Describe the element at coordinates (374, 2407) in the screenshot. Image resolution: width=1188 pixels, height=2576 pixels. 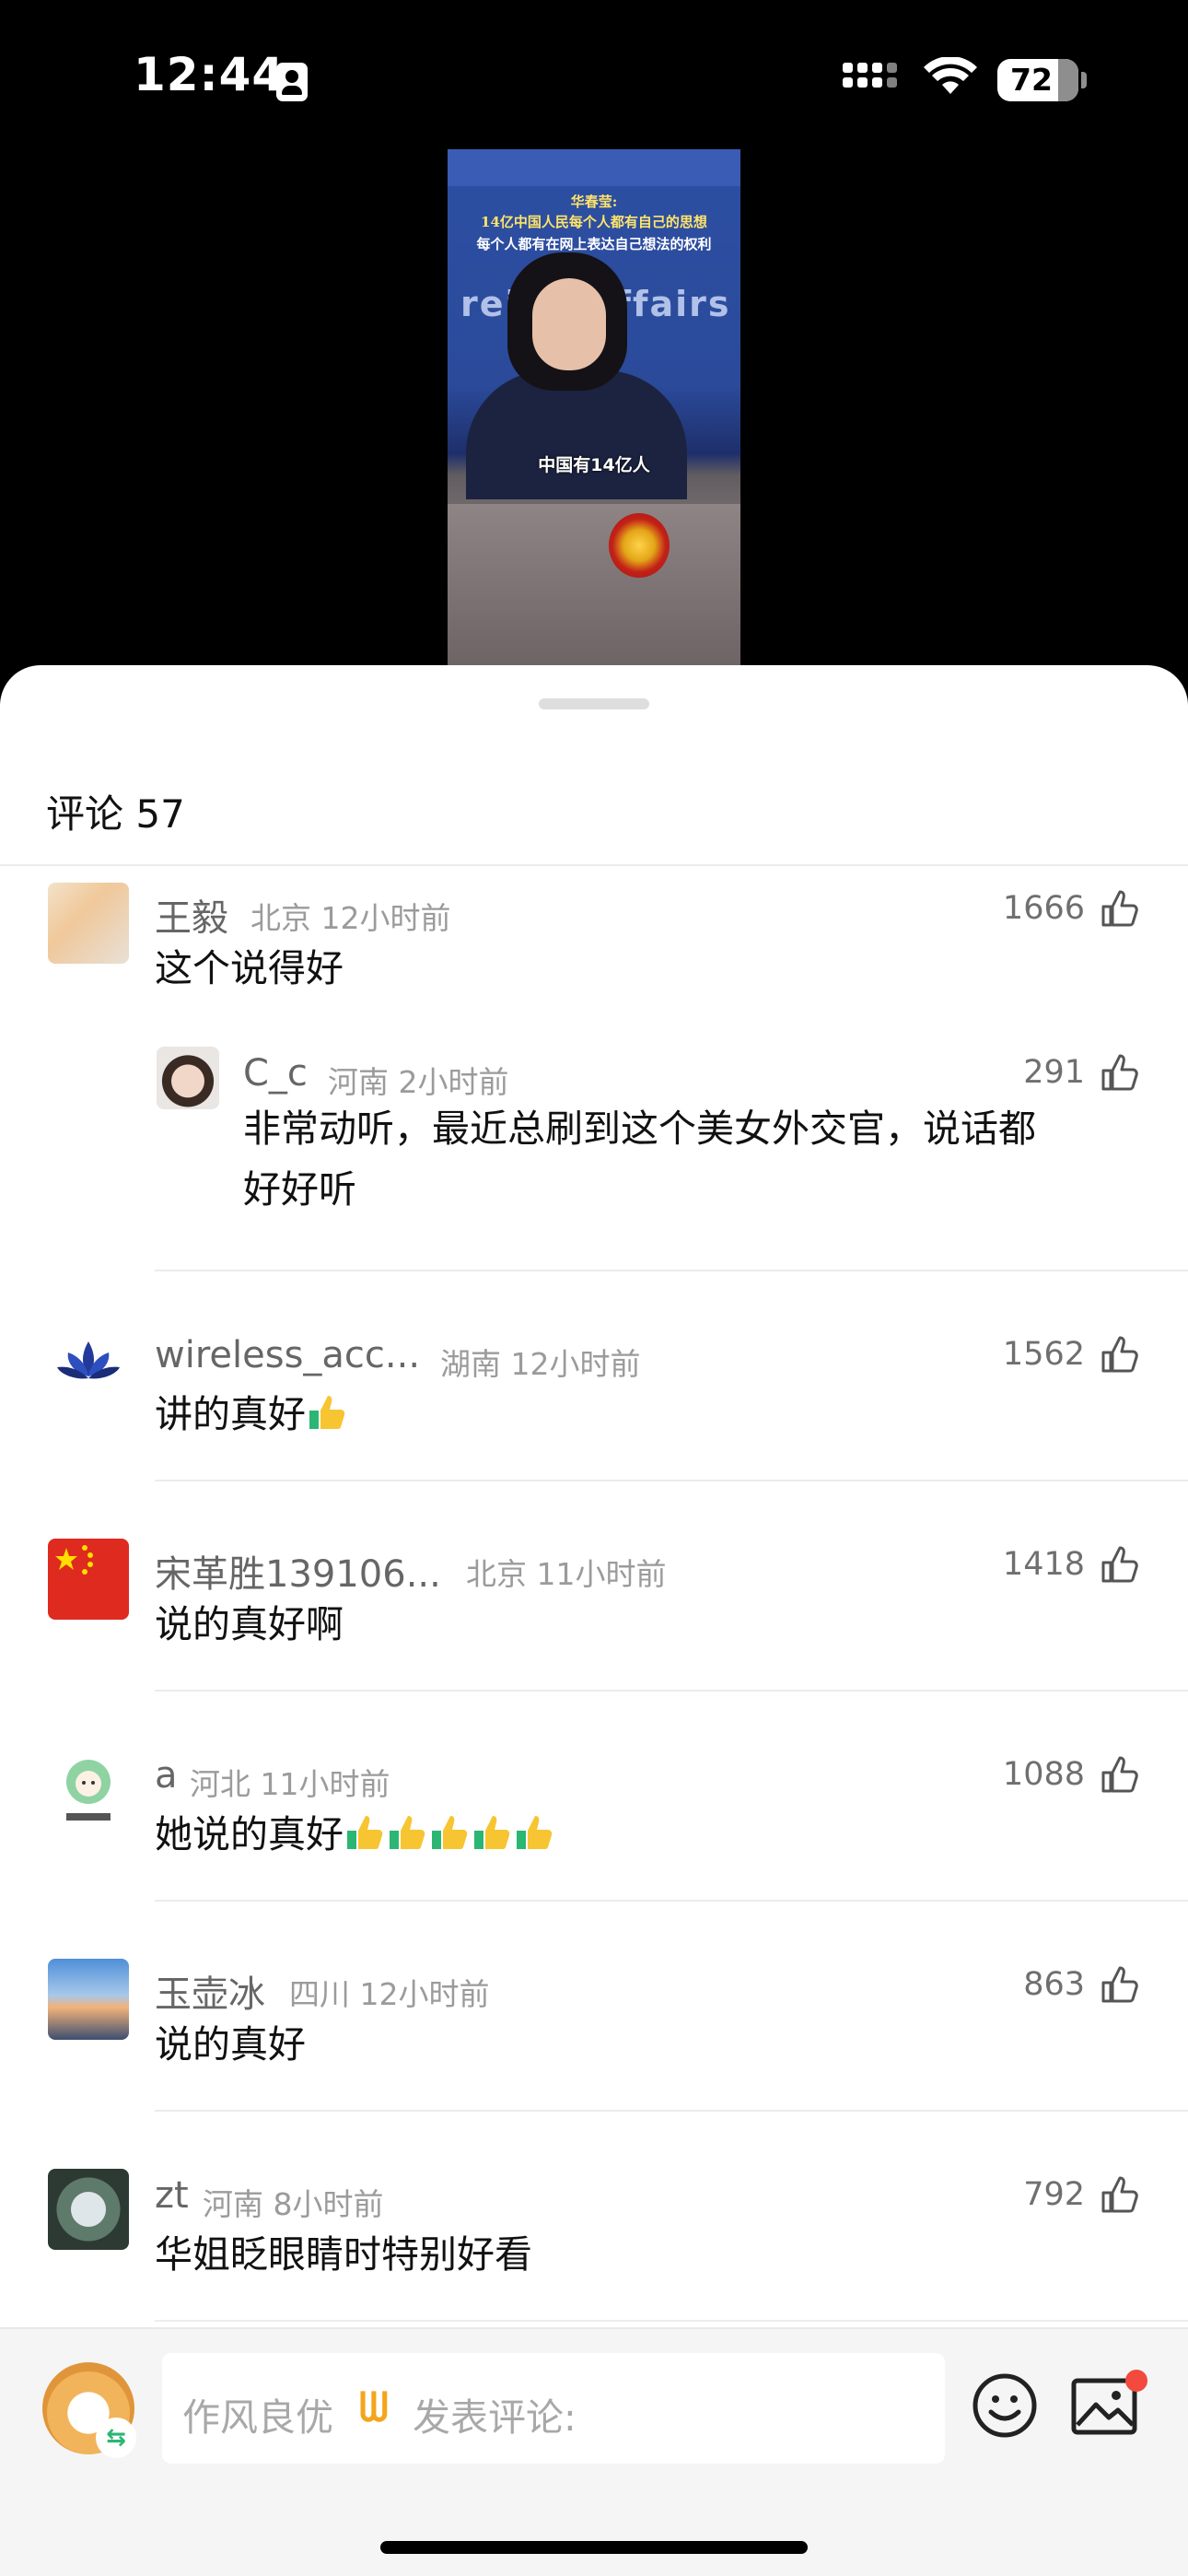
I see `brand-logo-icon: ᗯ` at that location.